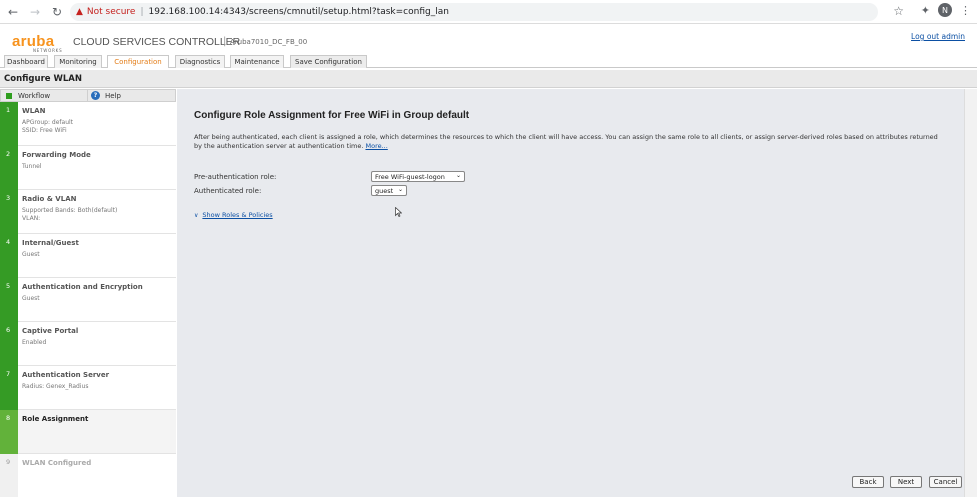  I want to click on step-authentication-encryption: 5 Authentication and Encryption Guest, so click(88, 300).